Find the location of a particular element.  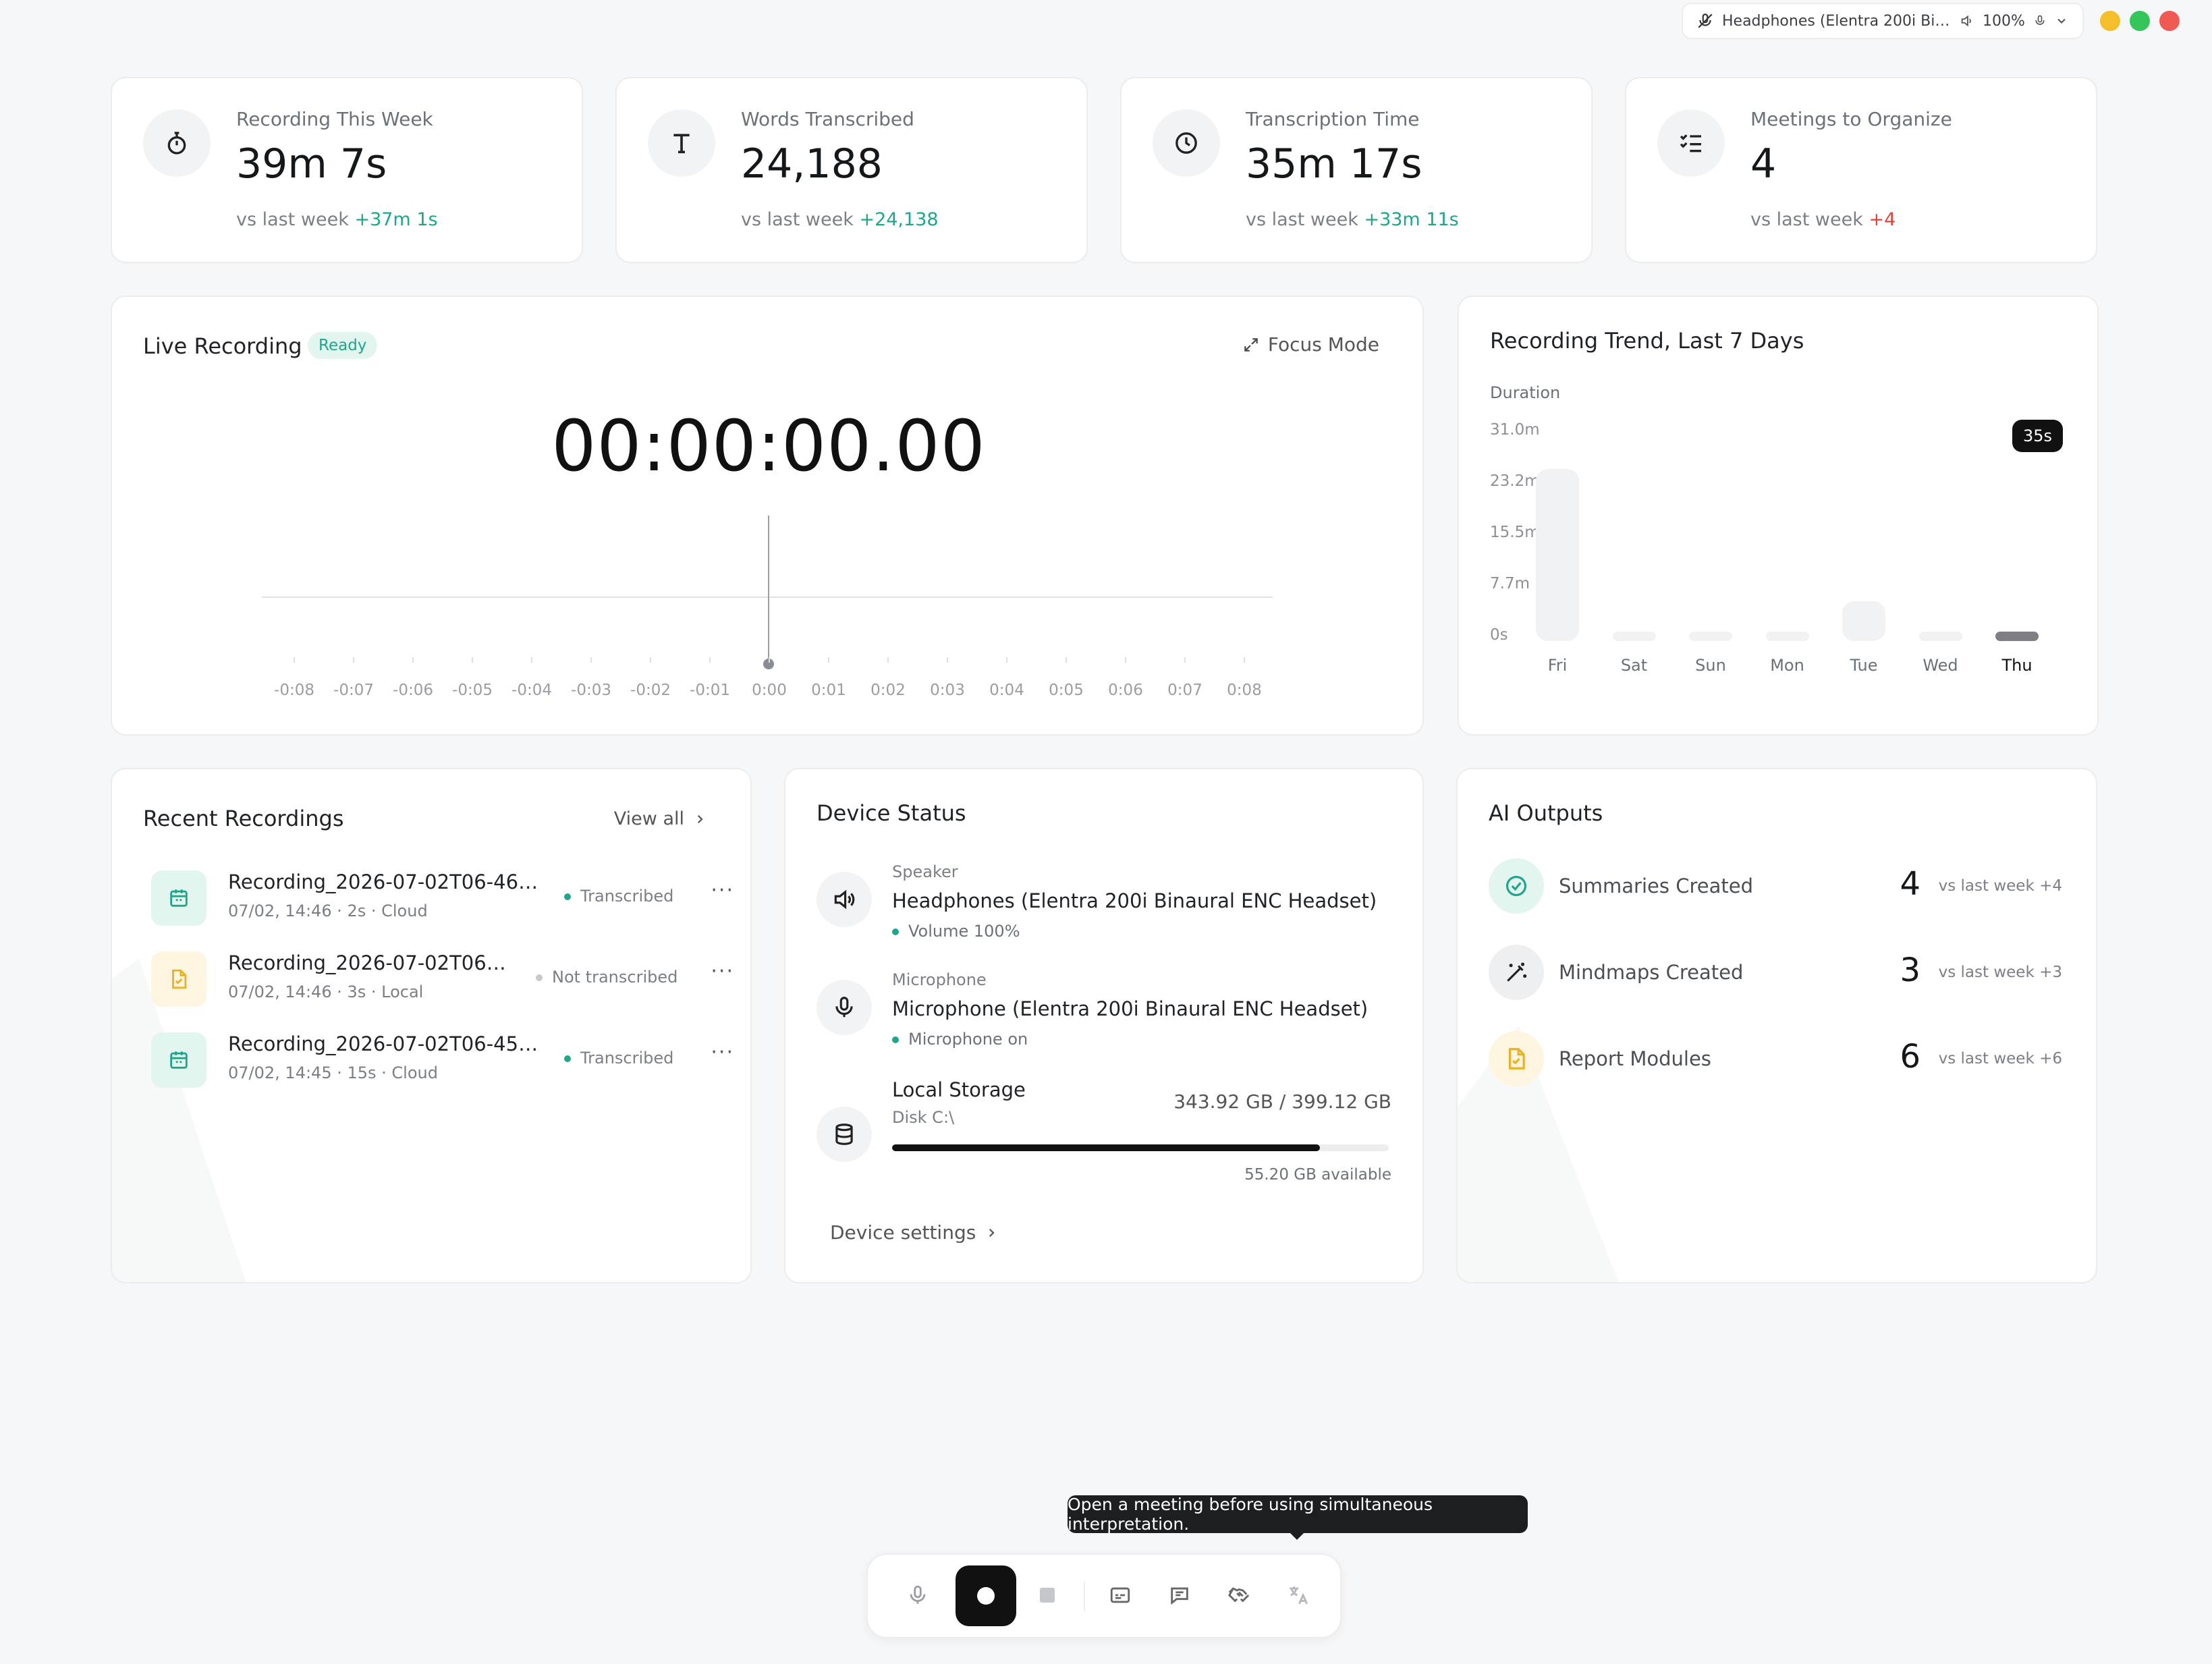

chart-bar-mon is located at coordinates (1787, 636).